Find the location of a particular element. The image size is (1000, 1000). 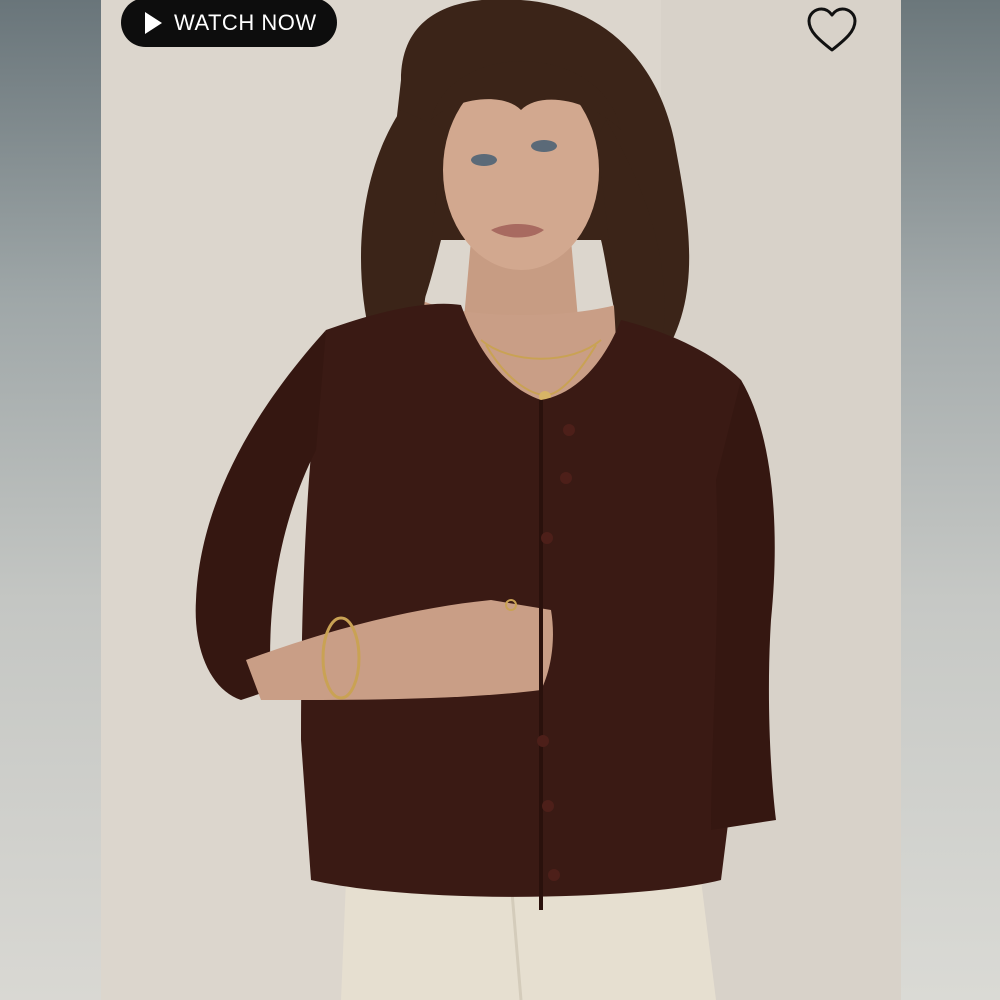

heart-outline-icon is located at coordinates (832, 30).